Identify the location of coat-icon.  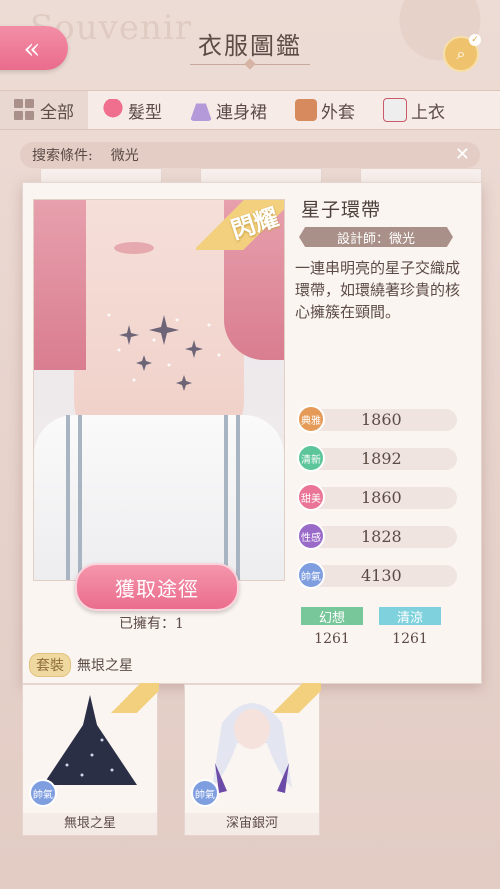
(306, 110).